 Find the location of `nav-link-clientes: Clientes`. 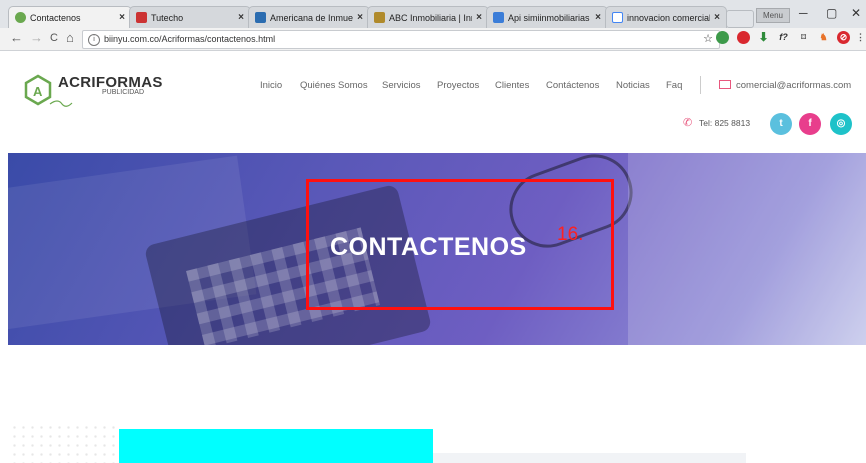

nav-link-clientes: Clientes is located at coordinates (512, 85).